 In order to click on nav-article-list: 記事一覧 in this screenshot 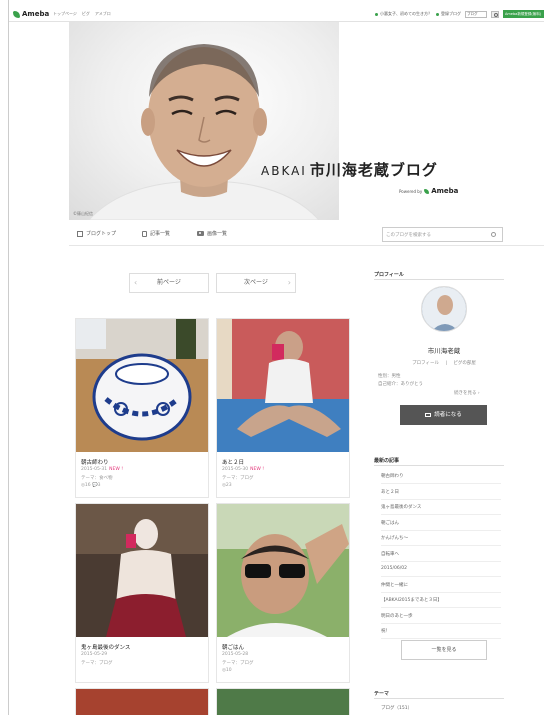, I will do `click(156, 233)`.